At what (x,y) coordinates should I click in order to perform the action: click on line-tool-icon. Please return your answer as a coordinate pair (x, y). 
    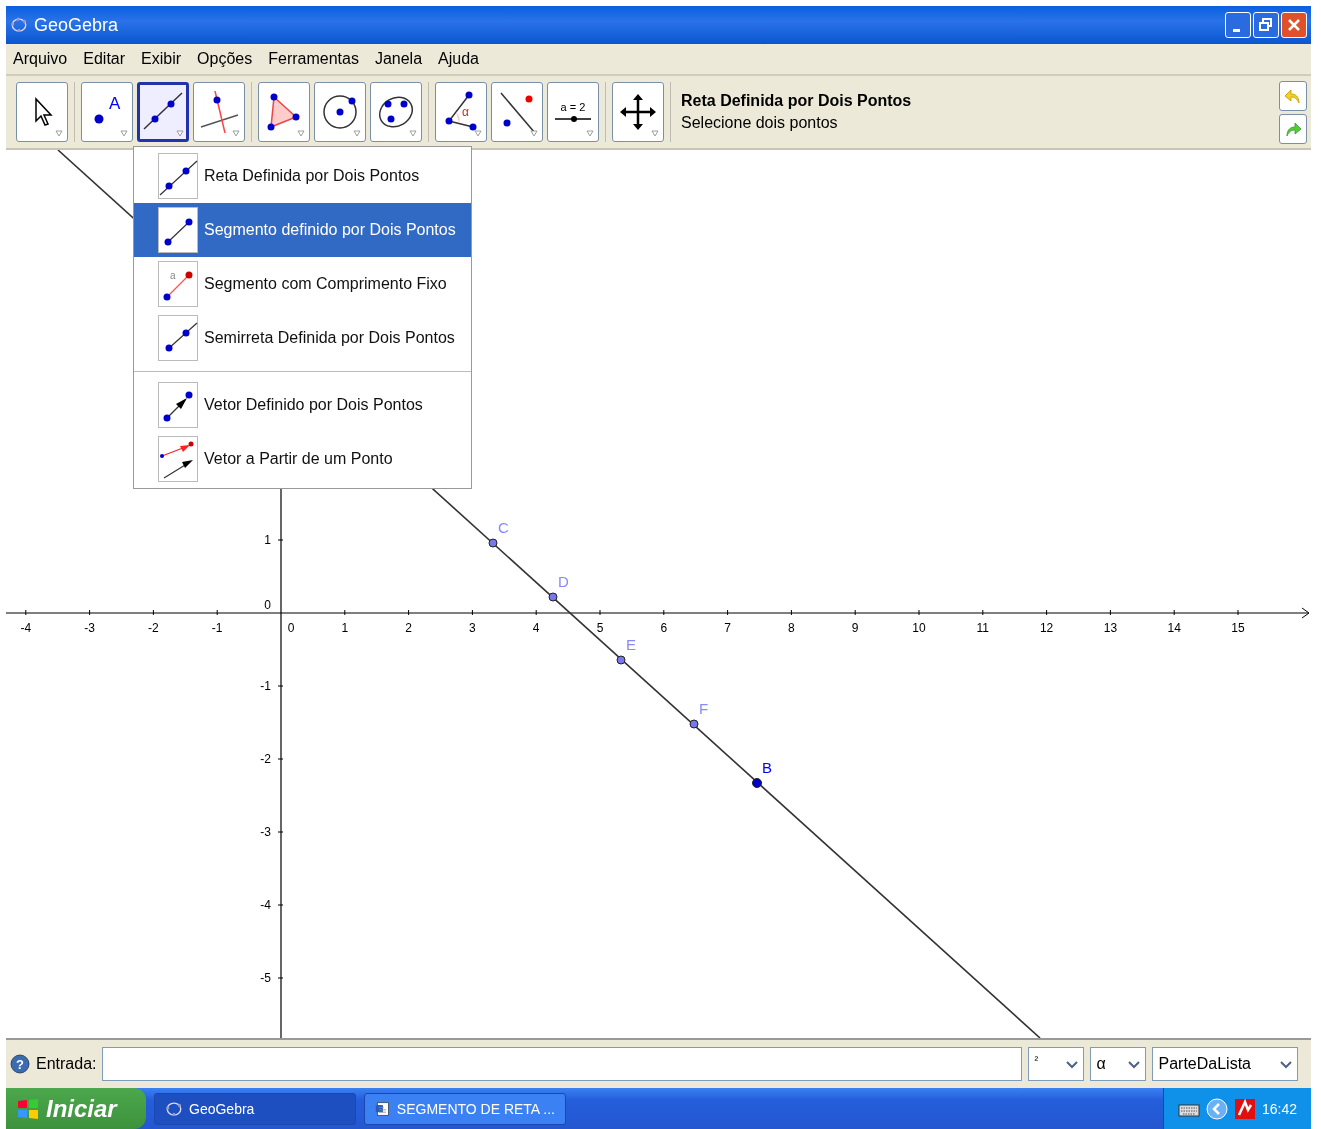
    Looking at the image, I should click on (178, 176).